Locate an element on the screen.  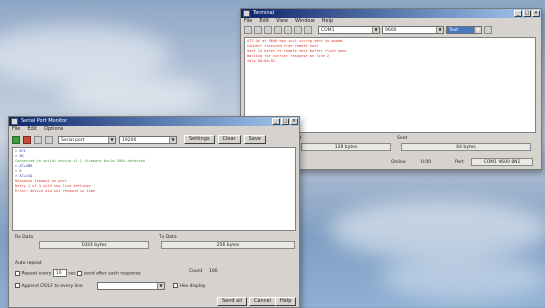
refresh-icon is located at coordinates (49, 139).